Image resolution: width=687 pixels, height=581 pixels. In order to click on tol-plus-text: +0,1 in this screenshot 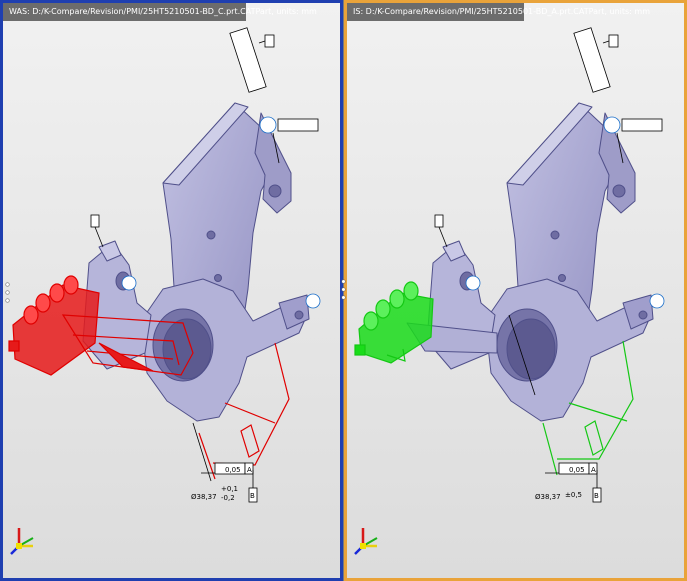, I will do `click(229, 489)`.